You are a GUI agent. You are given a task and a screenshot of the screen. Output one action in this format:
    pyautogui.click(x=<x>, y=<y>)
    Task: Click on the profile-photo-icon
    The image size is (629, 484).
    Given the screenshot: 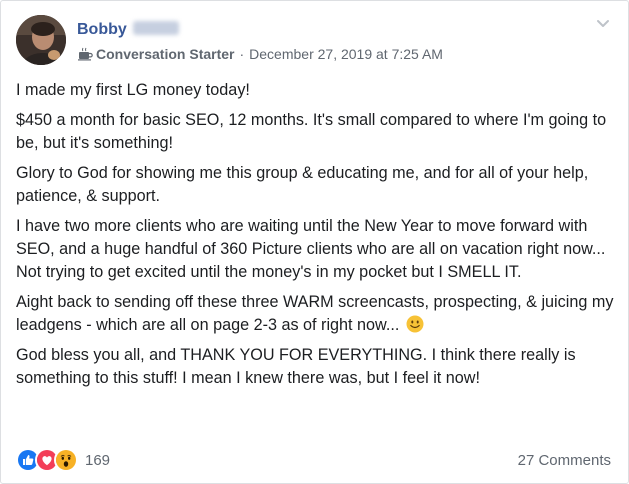 What is the action you would take?
    pyautogui.click(x=41, y=40)
    